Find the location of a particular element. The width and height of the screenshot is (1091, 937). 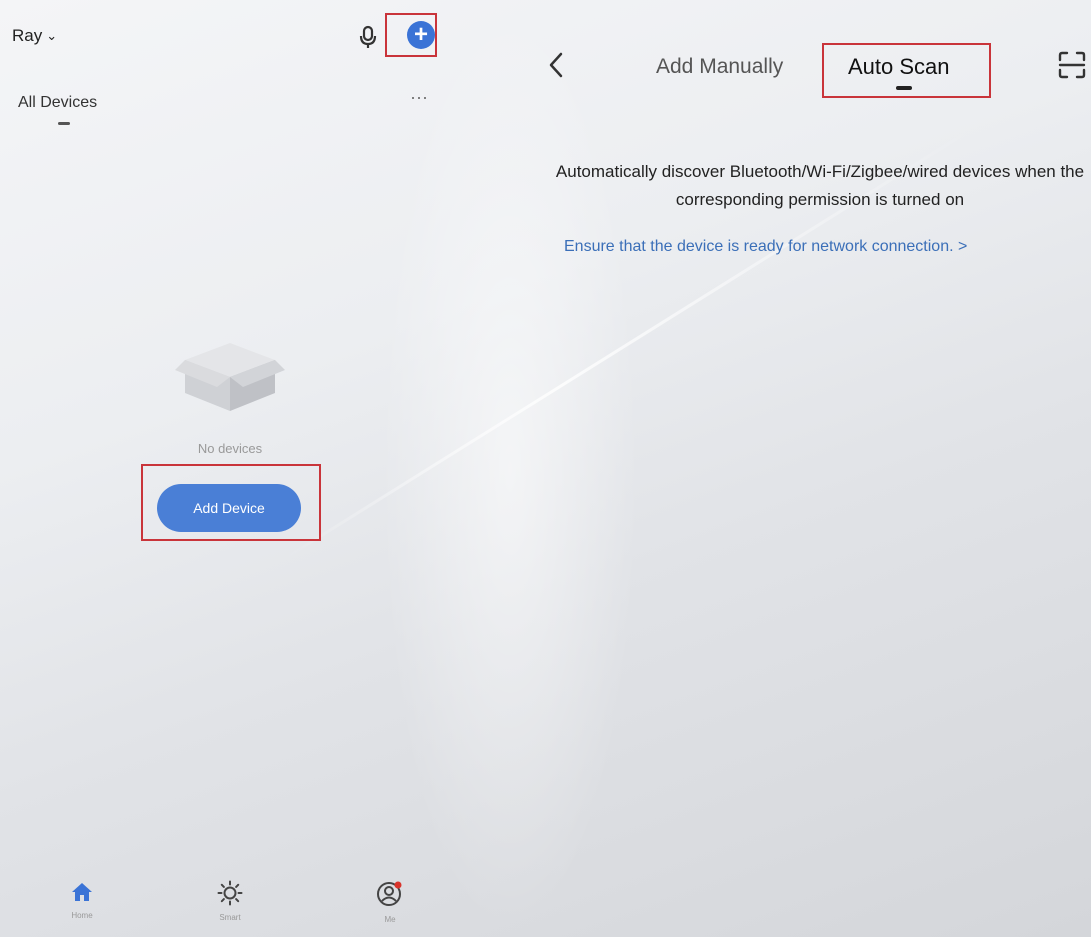

nav-me: Me is located at coordinates (390, 902).